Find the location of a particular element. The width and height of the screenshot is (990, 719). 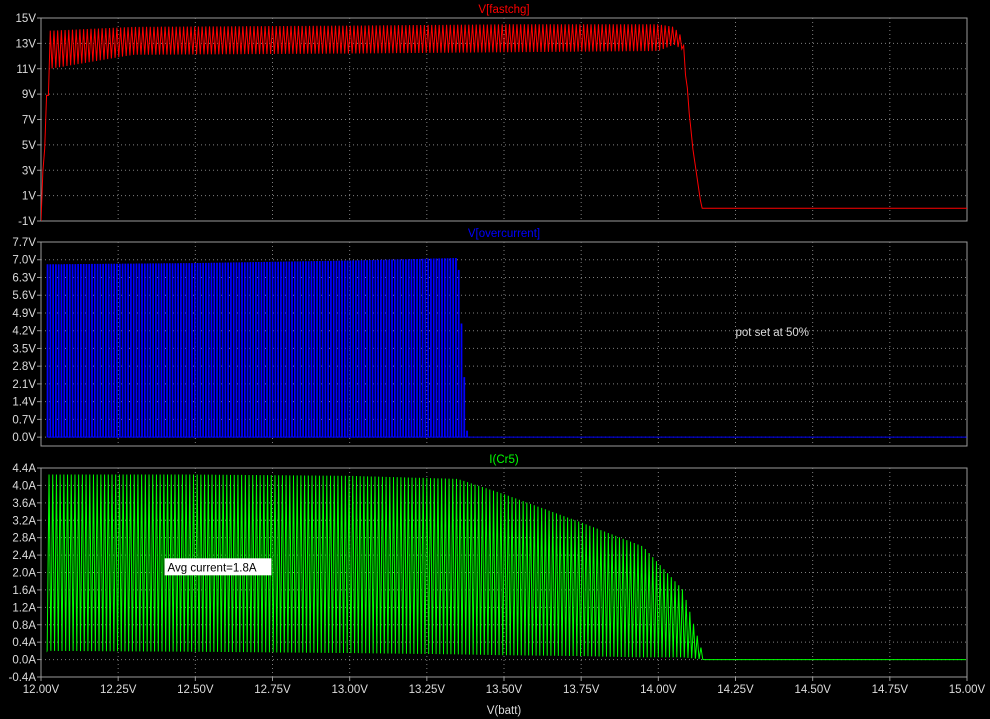

x-tick-label: 12.75V is located at coordinates (272, 690).